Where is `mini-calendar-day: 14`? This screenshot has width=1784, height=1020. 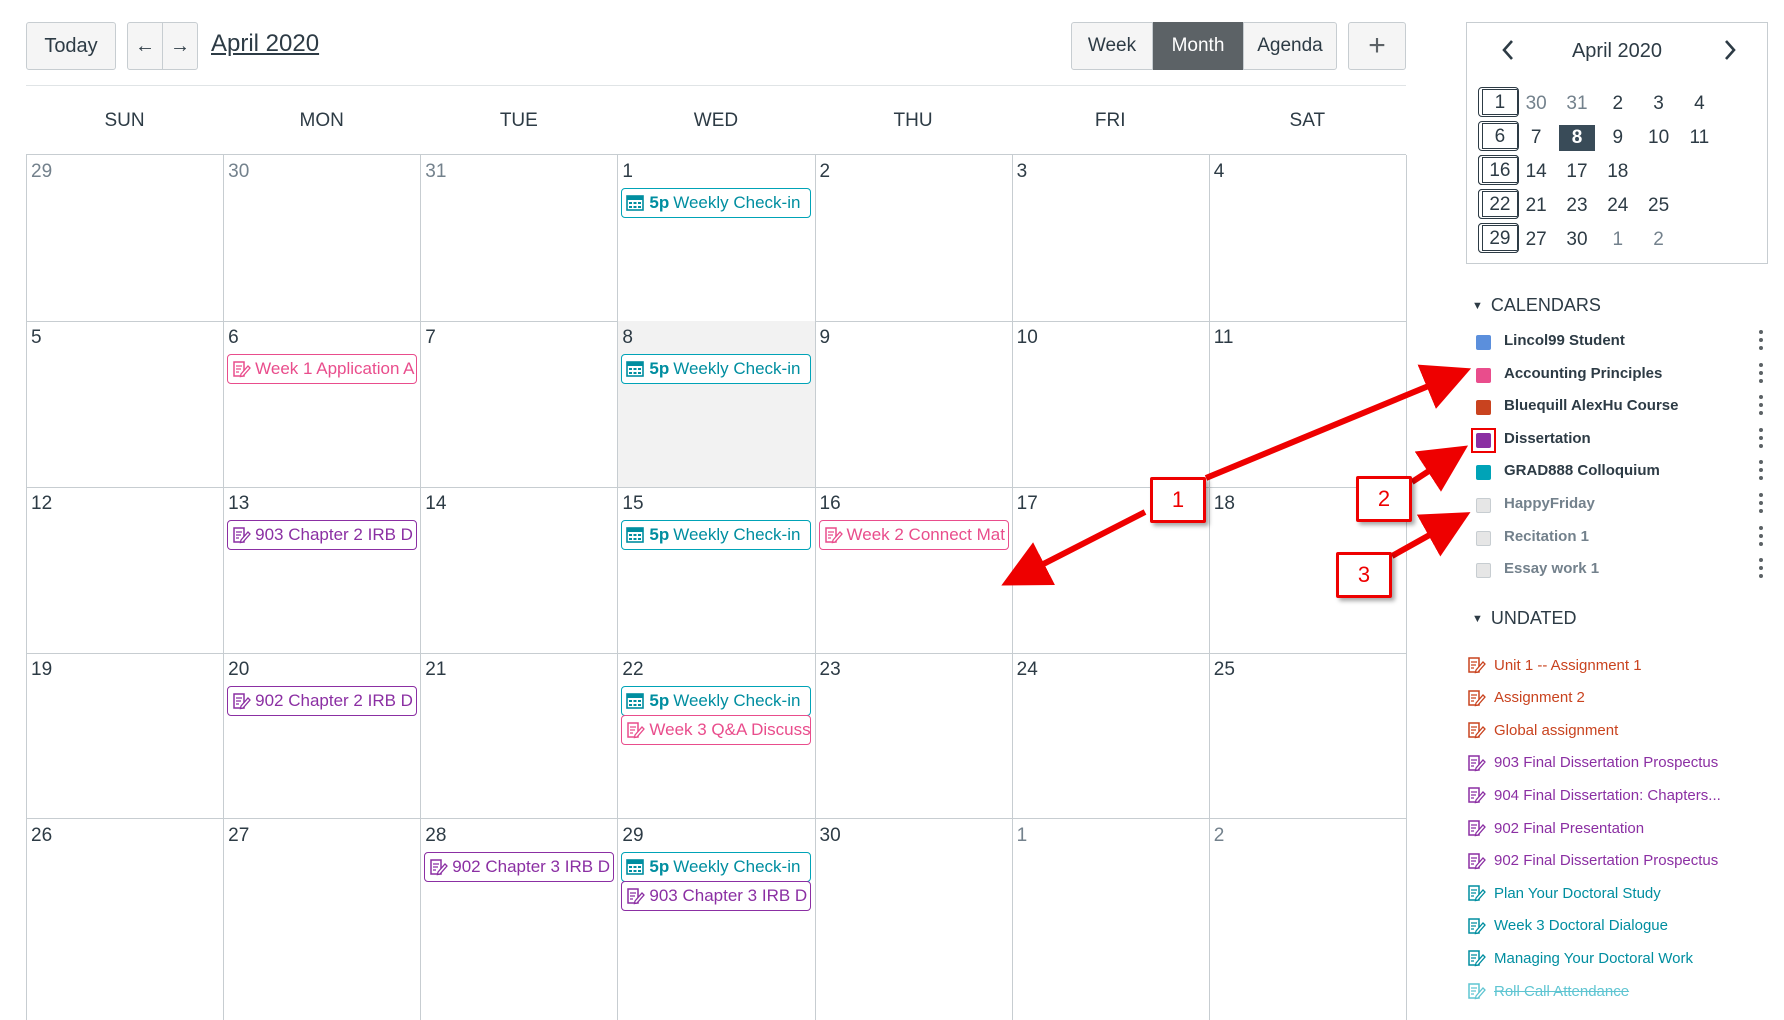
mini-calendar-day: 14 is located at coordinates (1536, 172).